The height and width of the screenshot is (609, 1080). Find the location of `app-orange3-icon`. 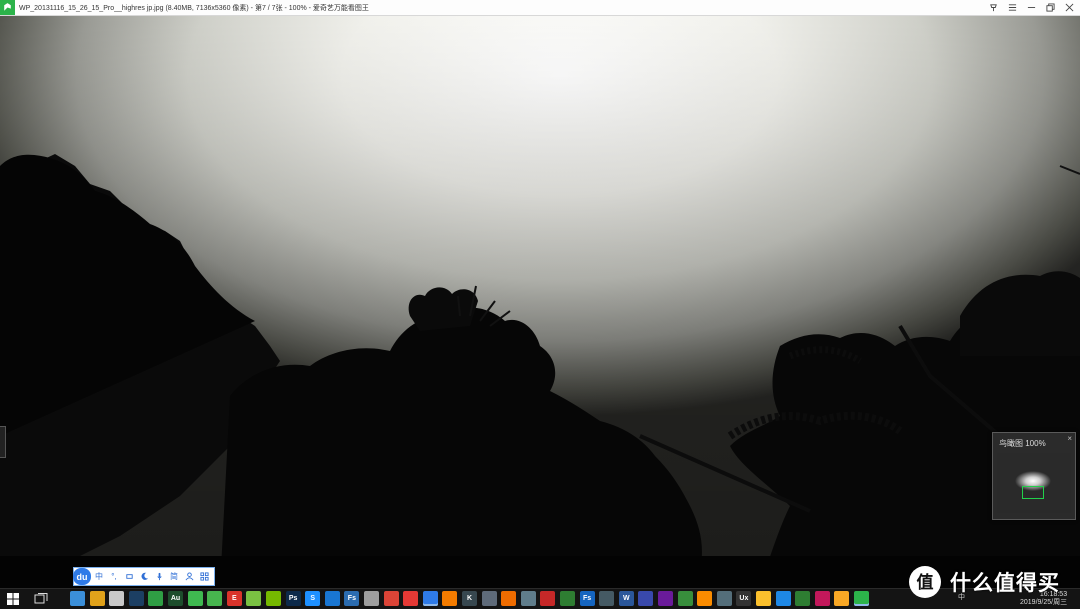

app-orange3-icon is located at coordinates (705, 598).